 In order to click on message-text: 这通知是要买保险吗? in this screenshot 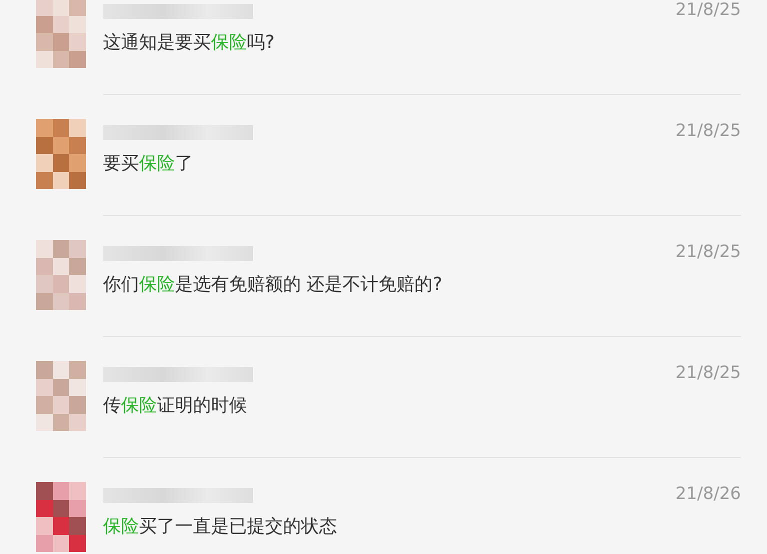, I will do `click(189, 42)`.